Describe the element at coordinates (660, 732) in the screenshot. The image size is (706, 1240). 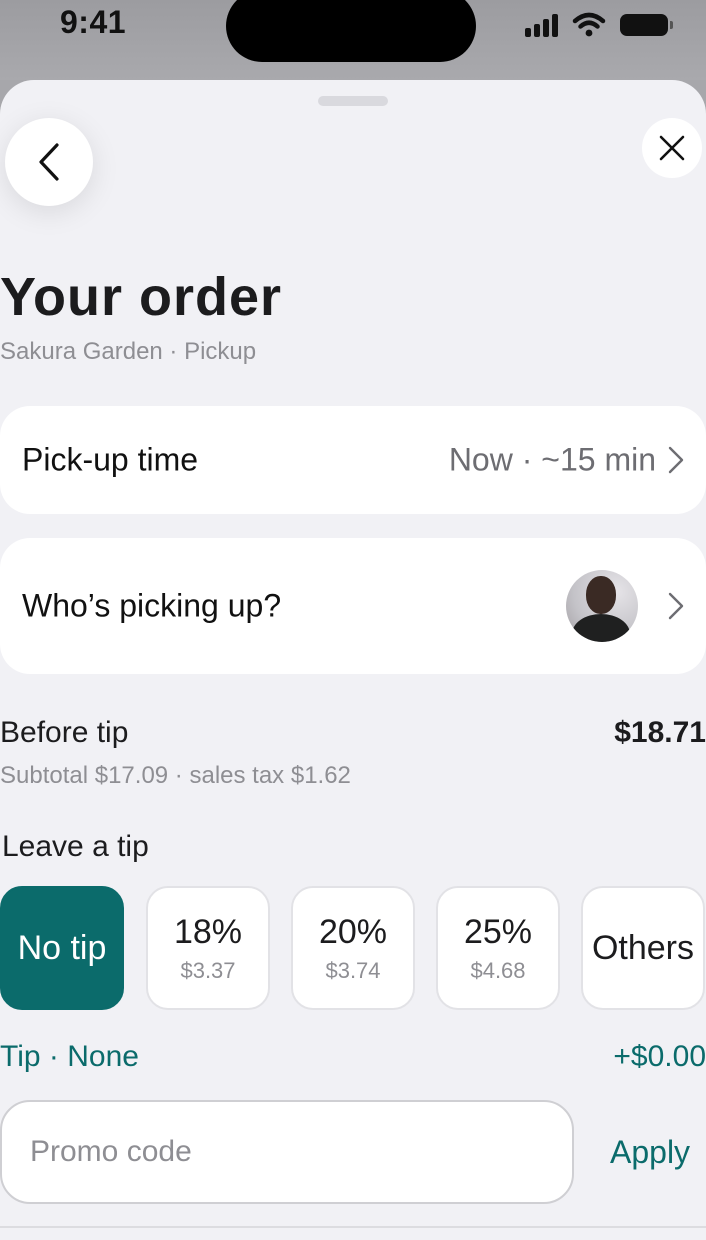
I see `before-tip-amount: $18.71` at that location.